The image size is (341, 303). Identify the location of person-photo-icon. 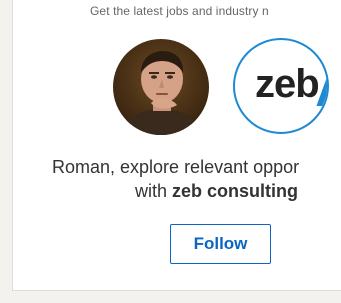
(161, 87).